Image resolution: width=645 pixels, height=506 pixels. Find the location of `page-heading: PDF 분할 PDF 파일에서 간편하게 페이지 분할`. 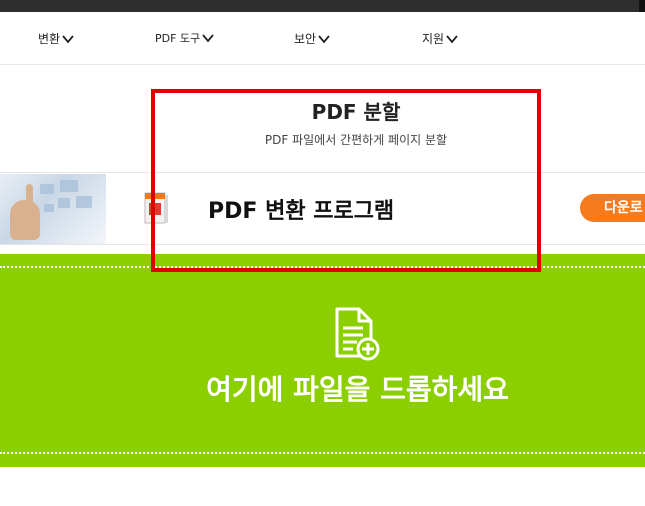

page-heading: PDF 분할 PDF 파일에서 간편하게 페이지 분할 is located at coordinates (322, 122).